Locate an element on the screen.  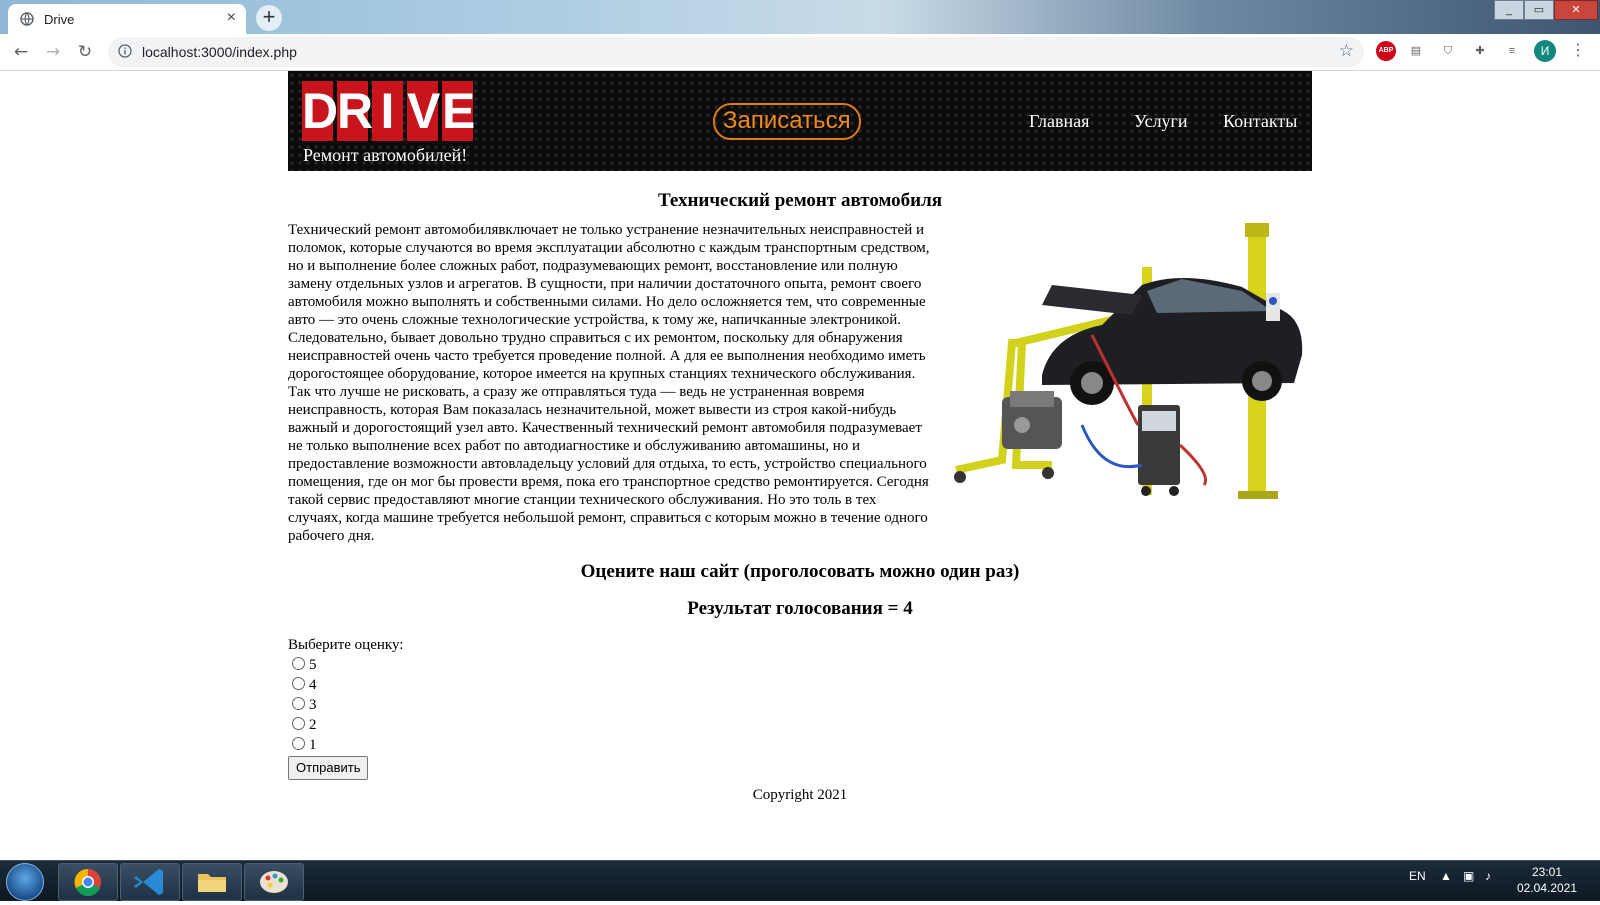
vote-result: Результат голосования = 4 is located at coordinates (800, 608).